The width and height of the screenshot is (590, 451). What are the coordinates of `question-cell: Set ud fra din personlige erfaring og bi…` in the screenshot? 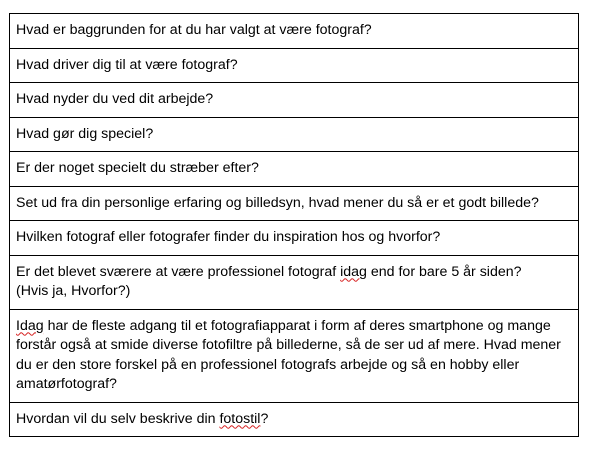 It's located at (294, 203).